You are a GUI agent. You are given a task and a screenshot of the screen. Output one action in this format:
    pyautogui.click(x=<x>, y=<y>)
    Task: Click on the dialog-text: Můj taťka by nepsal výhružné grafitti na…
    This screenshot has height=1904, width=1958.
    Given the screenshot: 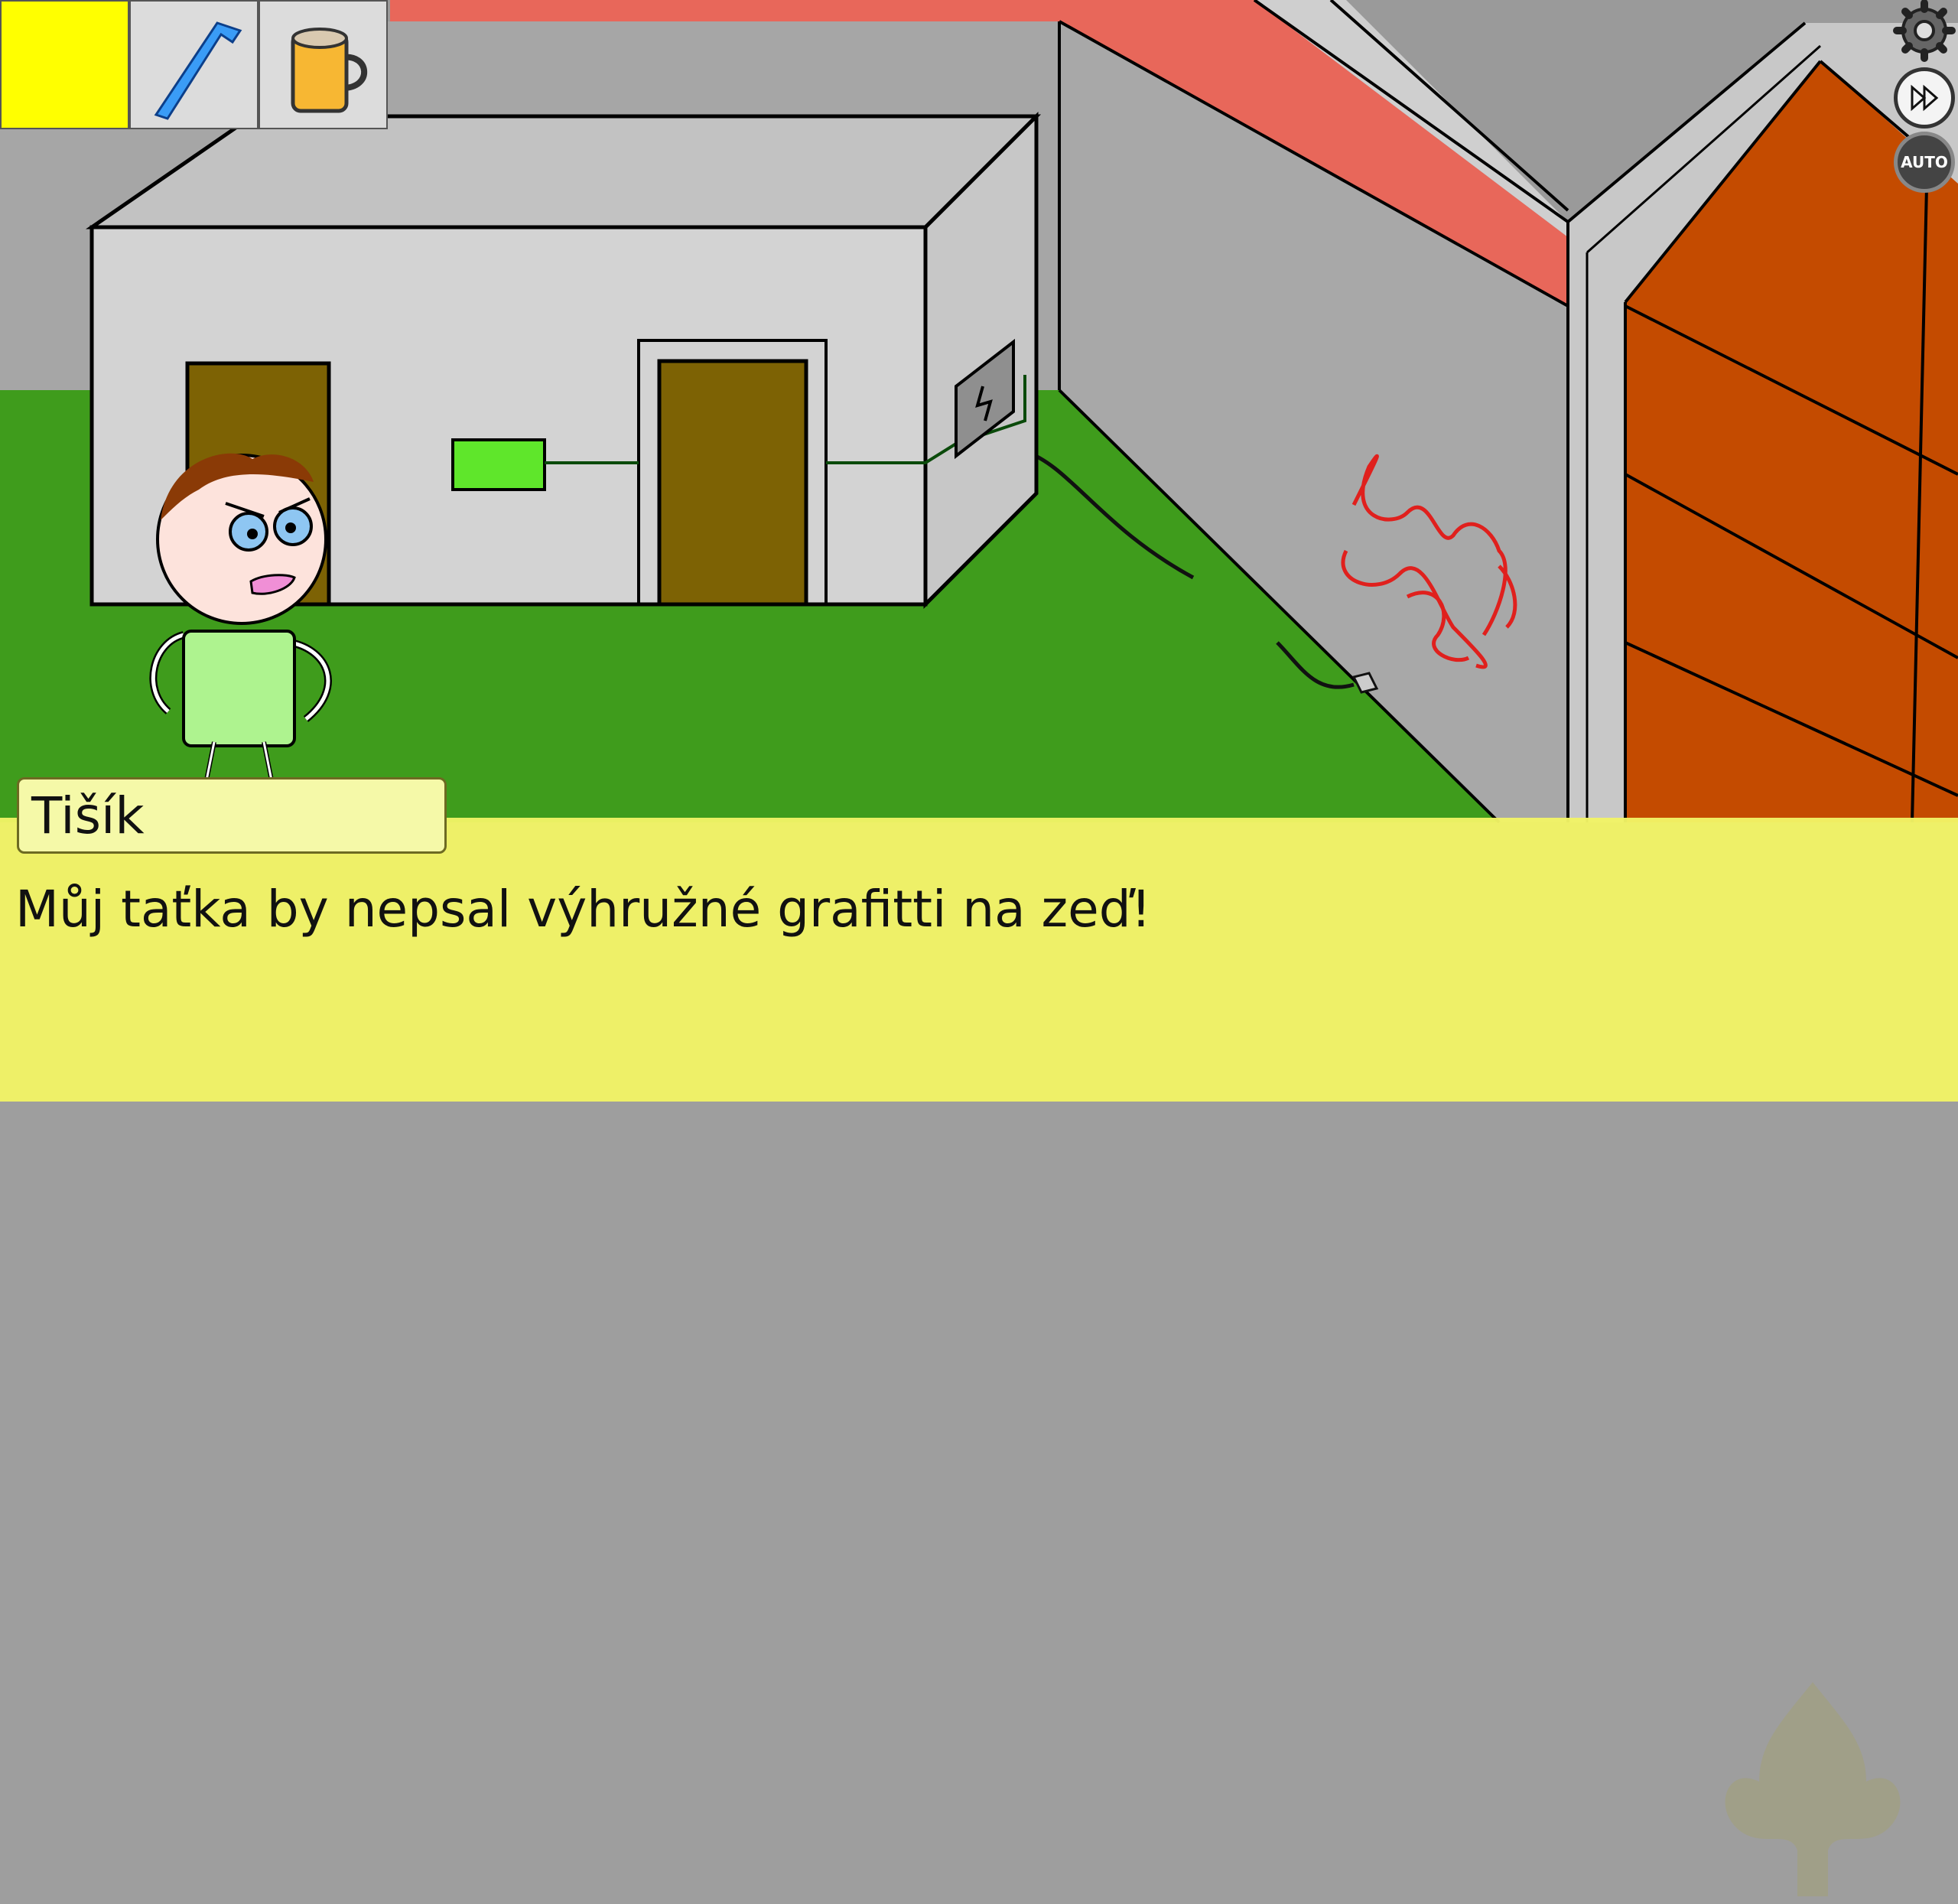 What is the action you would take?
    pyautogui.click(x=583, y=909)
    